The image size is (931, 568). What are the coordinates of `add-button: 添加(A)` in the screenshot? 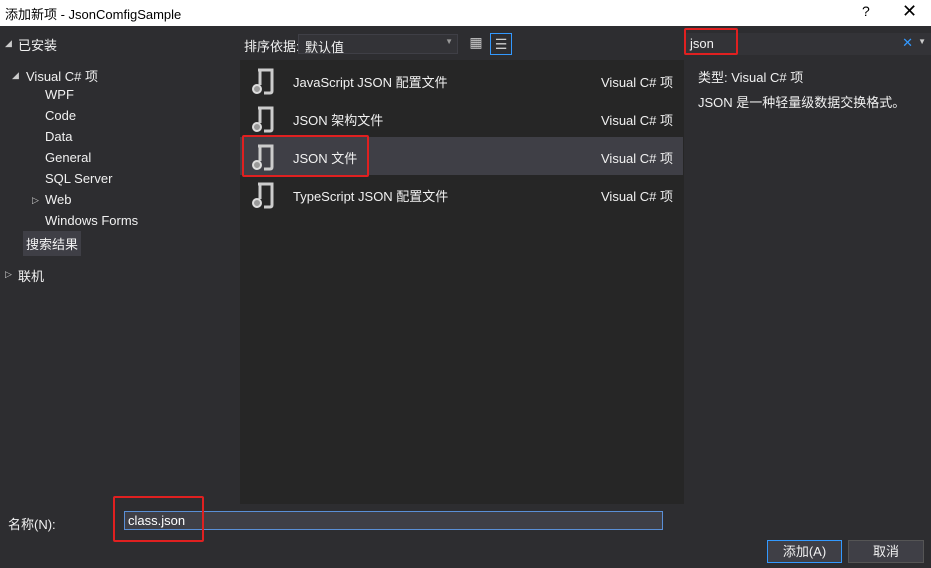 It's located at (804, 551).